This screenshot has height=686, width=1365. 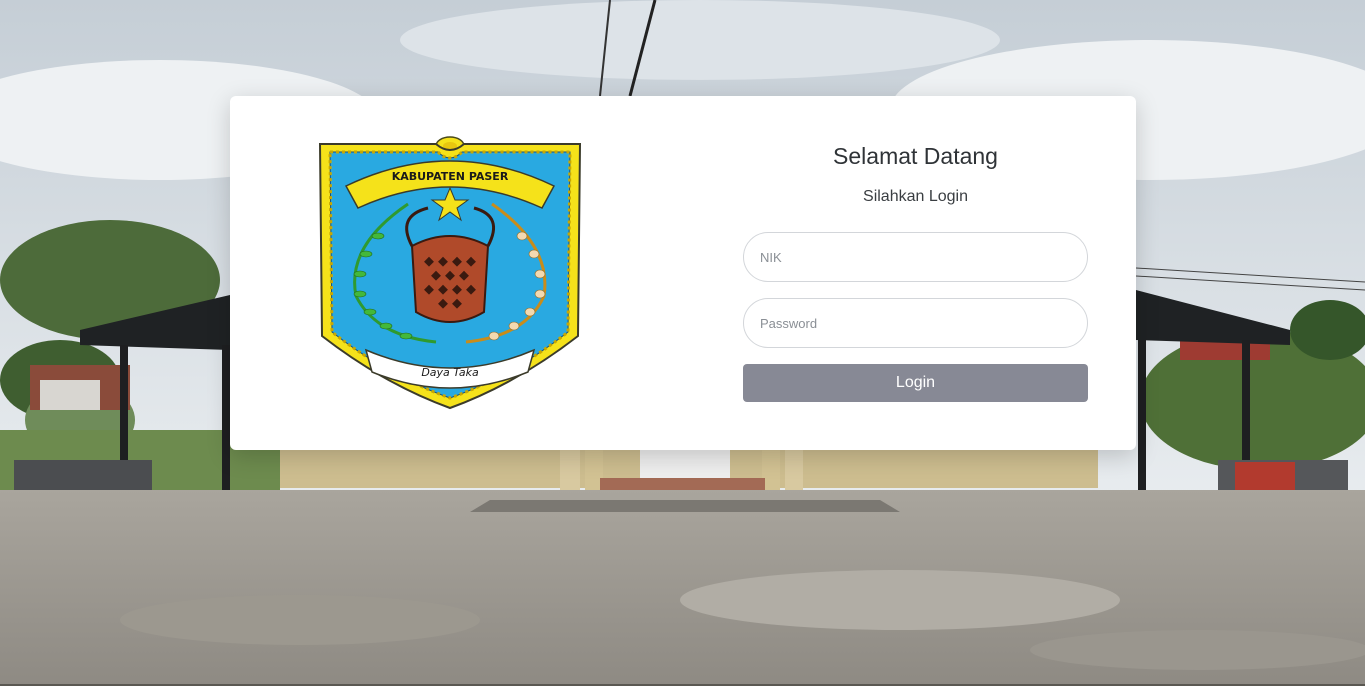 I want to click on emblem-banner-text: KABUPATEN PASER, so click(x=450, y=176).